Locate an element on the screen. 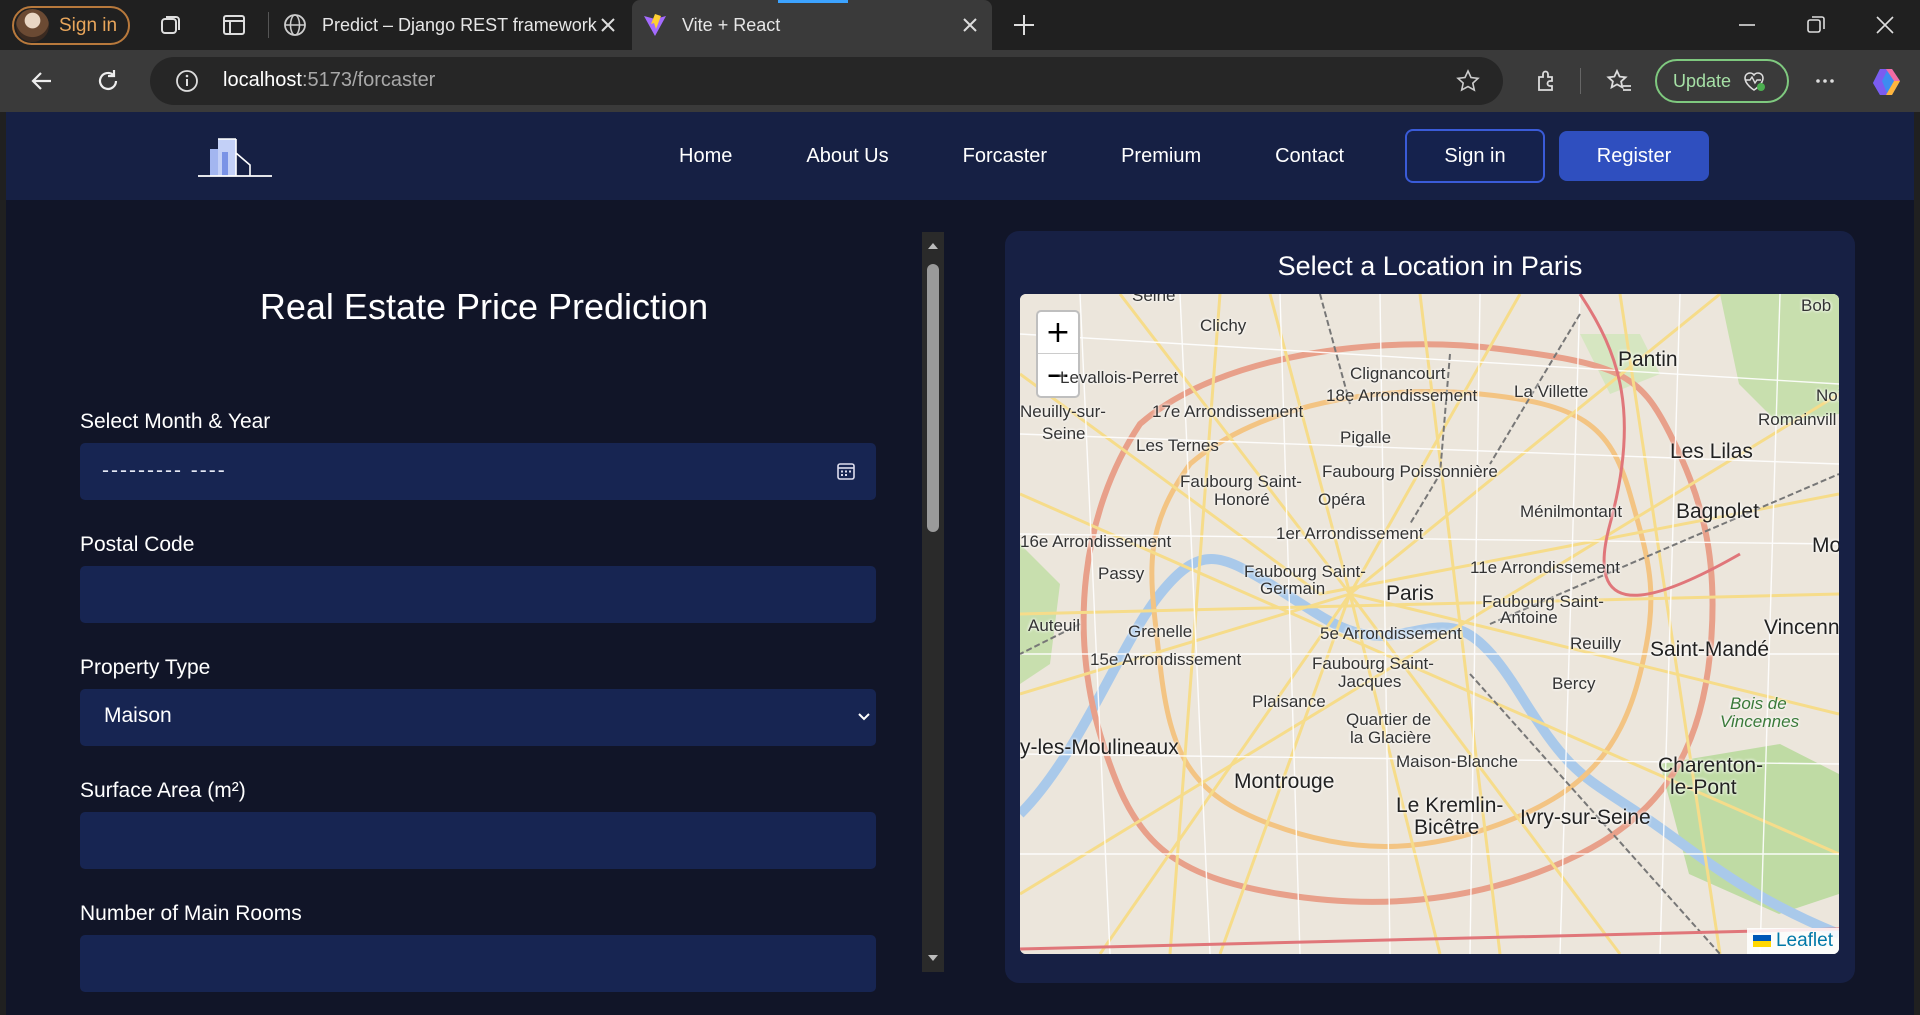  buildings-logo-icon is located at coordinates (236, 157).